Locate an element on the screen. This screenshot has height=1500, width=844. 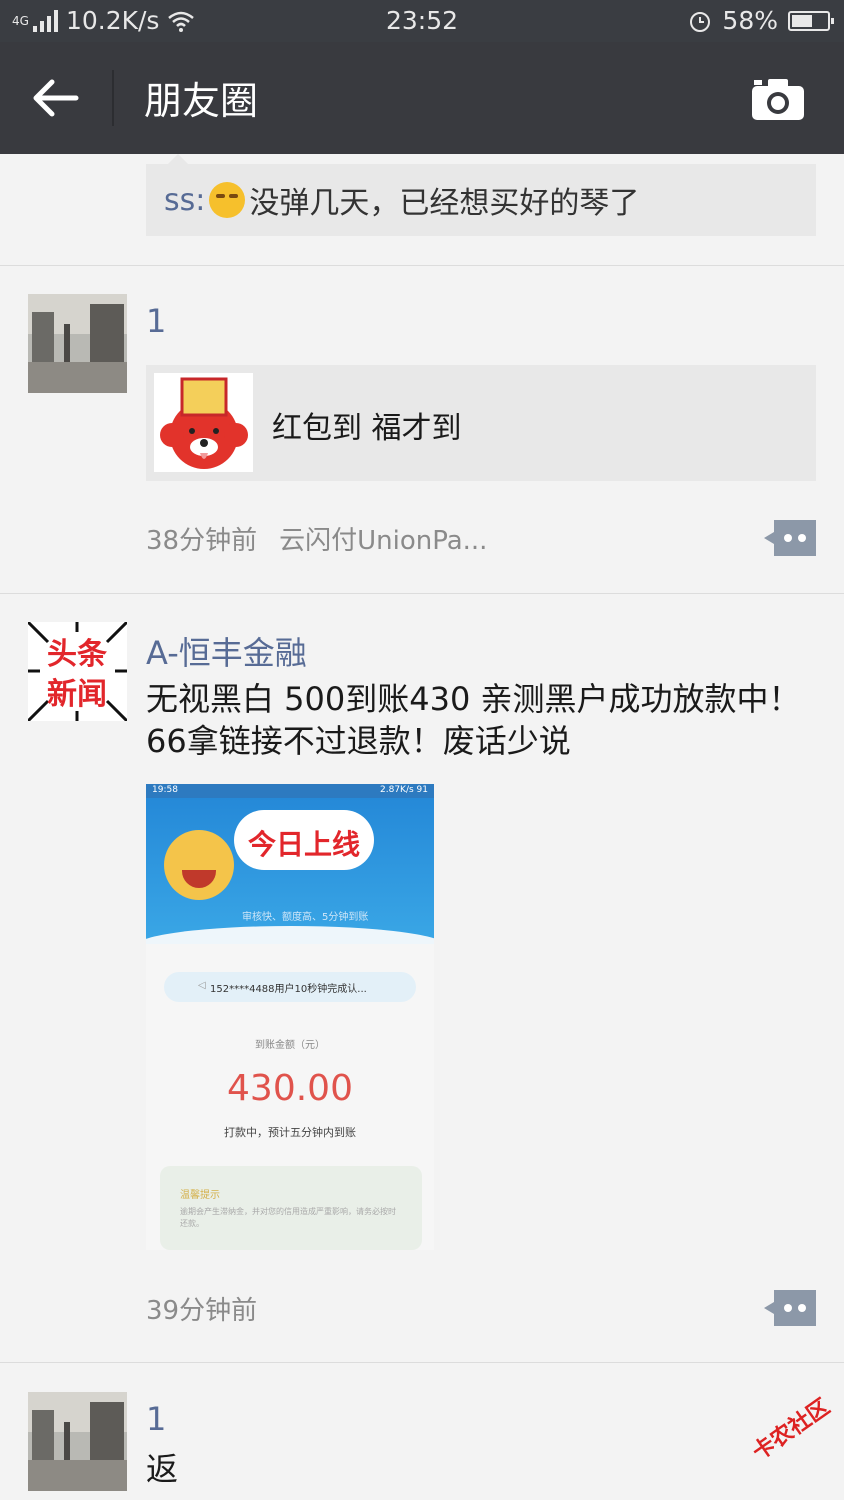
back-arrow-icon is located at coordinates (55, 98).